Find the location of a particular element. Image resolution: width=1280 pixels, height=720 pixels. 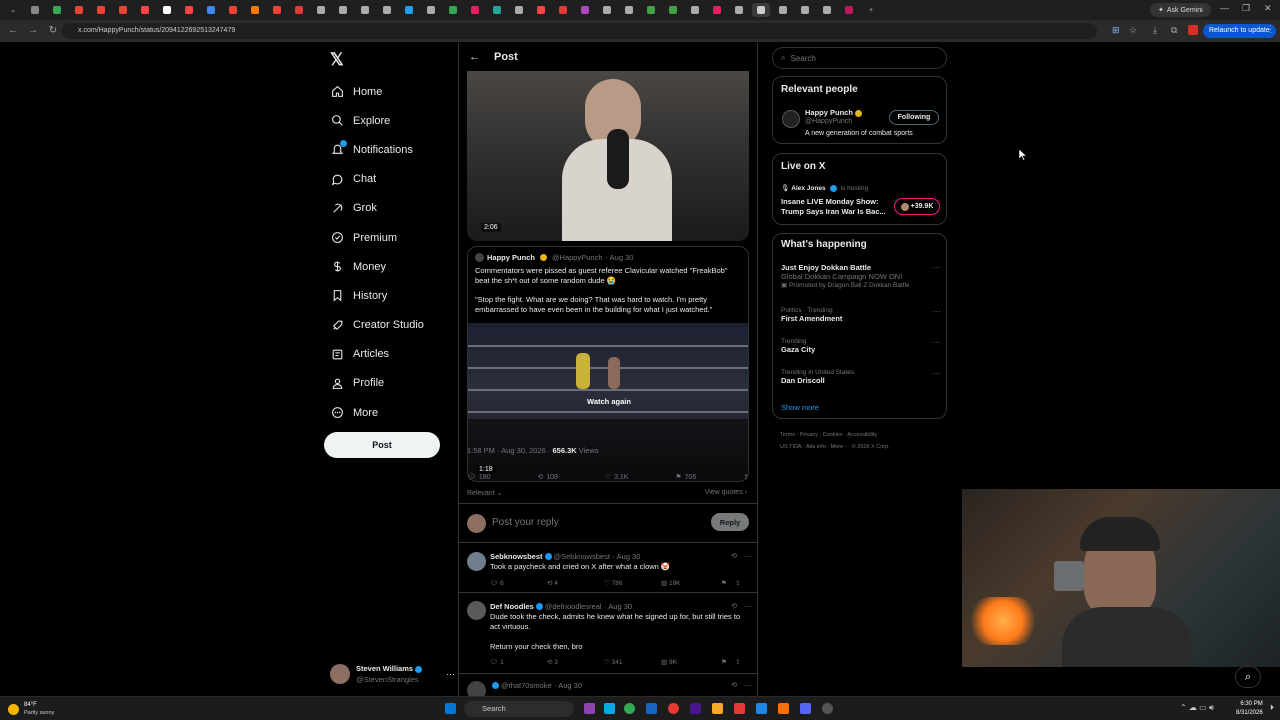

minimize-icon: — is located at coordinates (1224, 8).